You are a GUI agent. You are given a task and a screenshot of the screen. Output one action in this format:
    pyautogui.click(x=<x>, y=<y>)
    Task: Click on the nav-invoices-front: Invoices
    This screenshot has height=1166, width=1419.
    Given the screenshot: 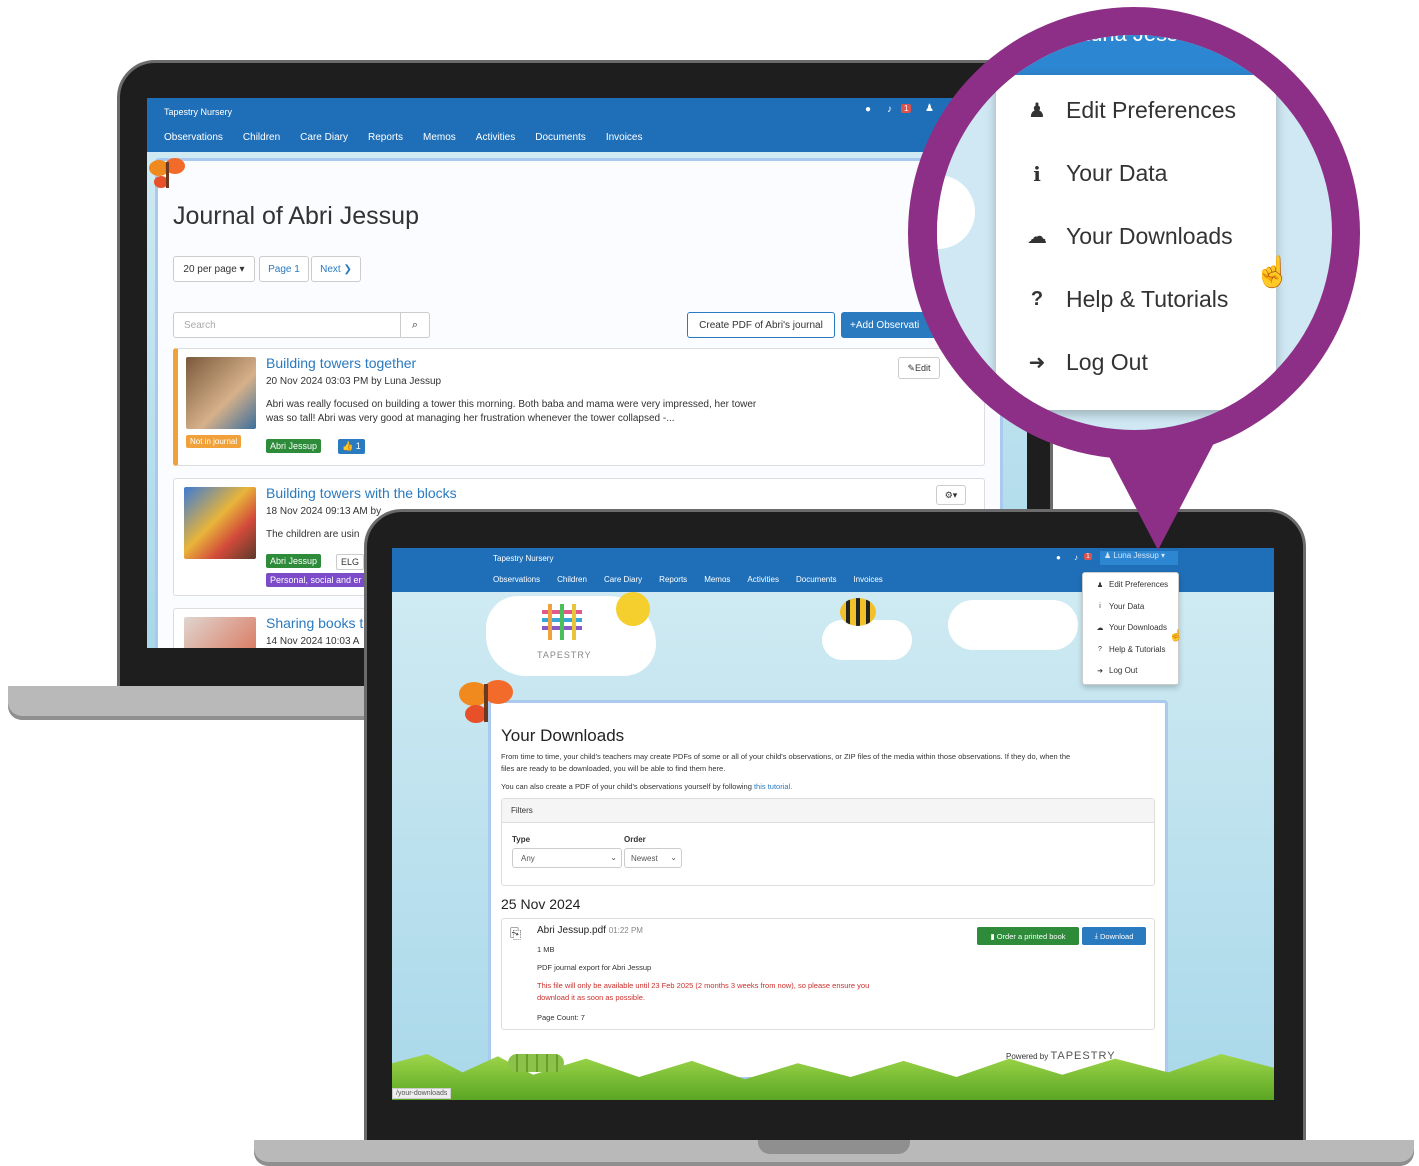 What is the action you would take?
    pyautogui.click(x=867, y=579)
    